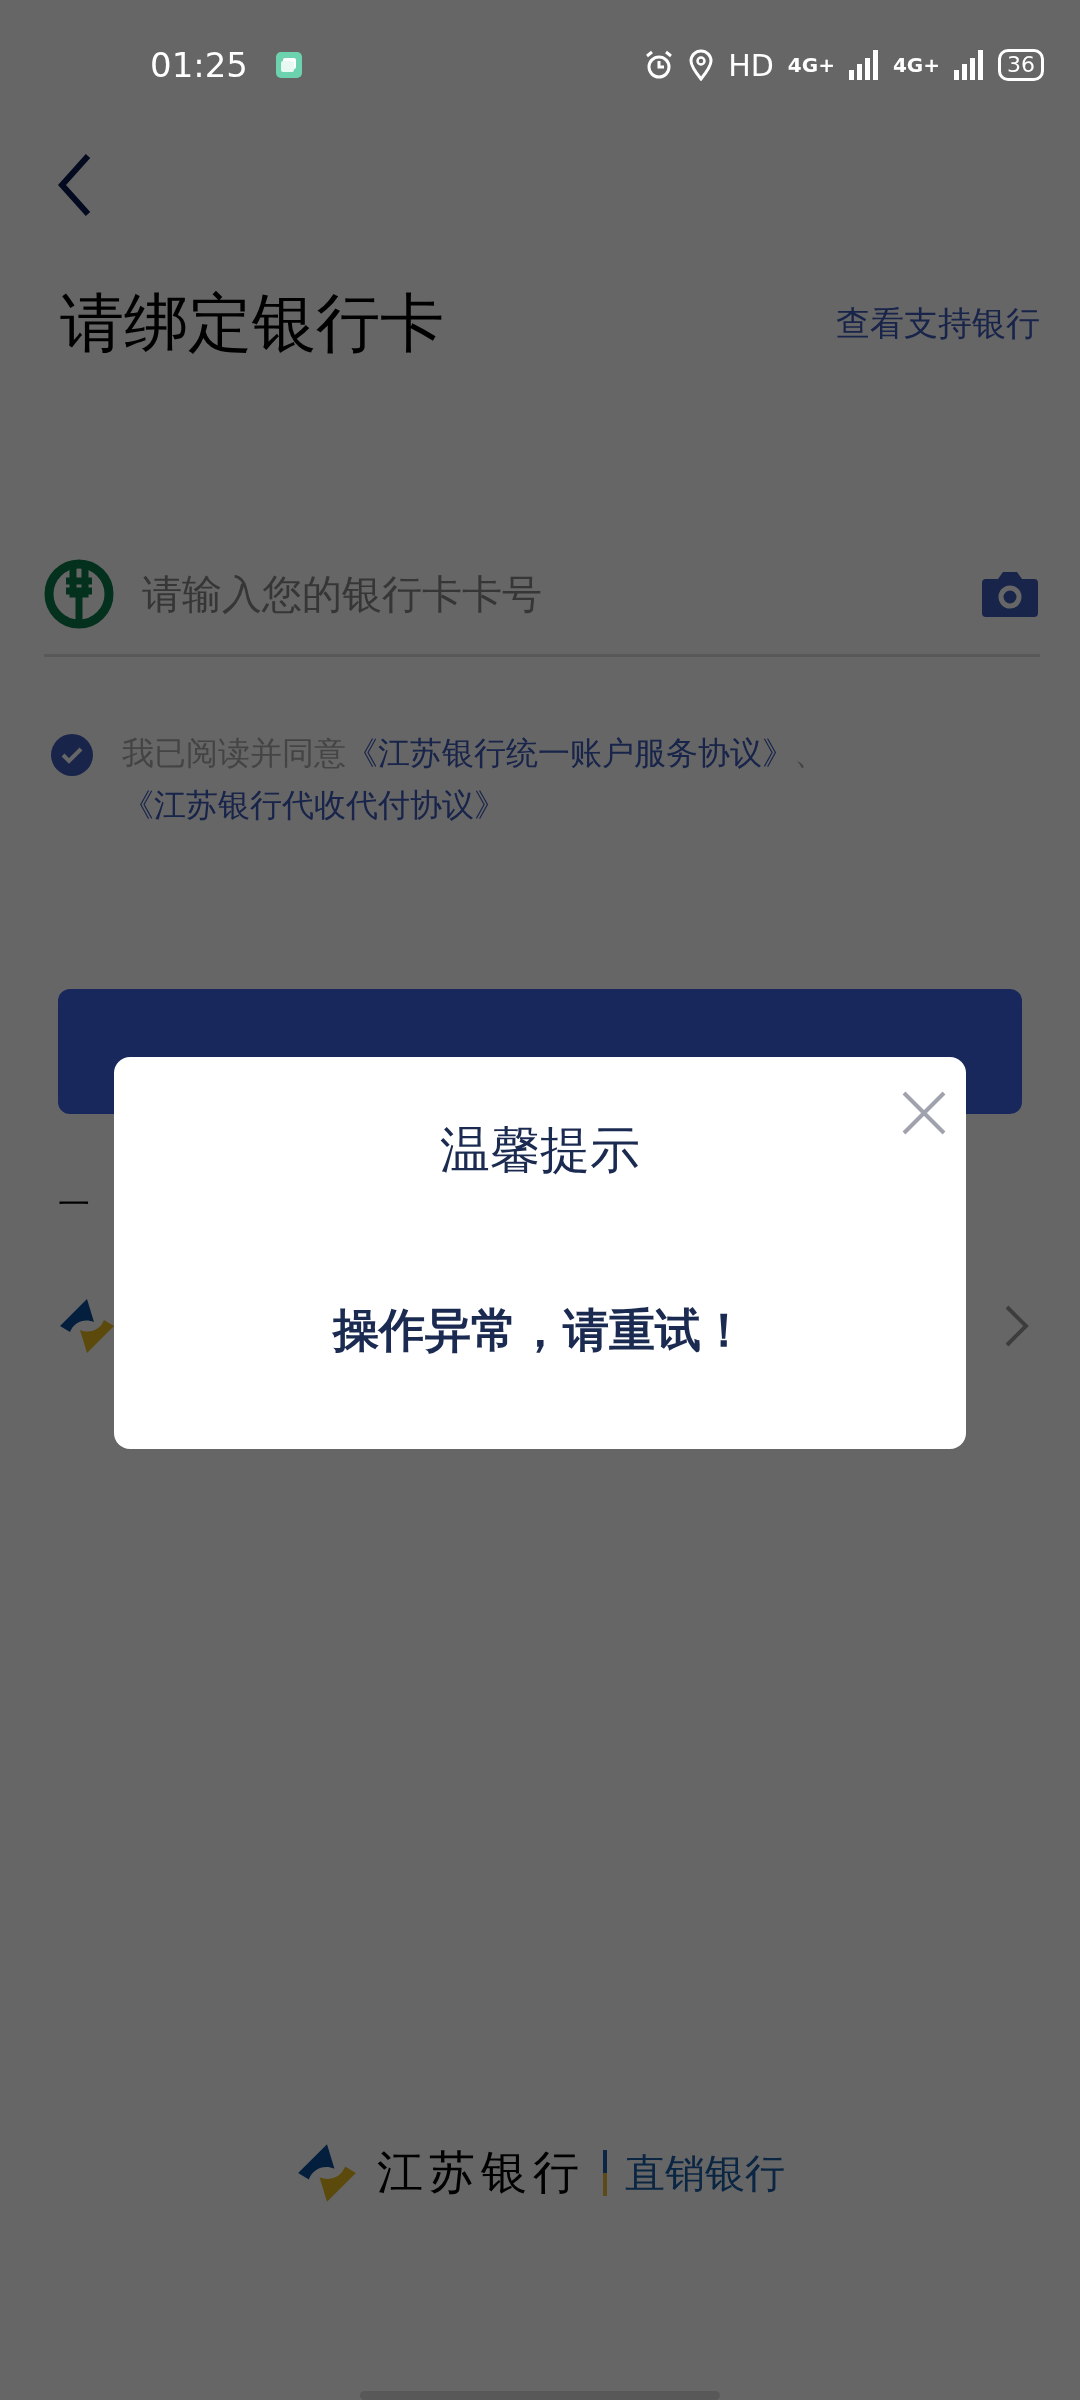 The height and width of the screenshot is (2400, 1080). I want to click on dialog-message: 操作异常，请重试！, so click(540, 1330).